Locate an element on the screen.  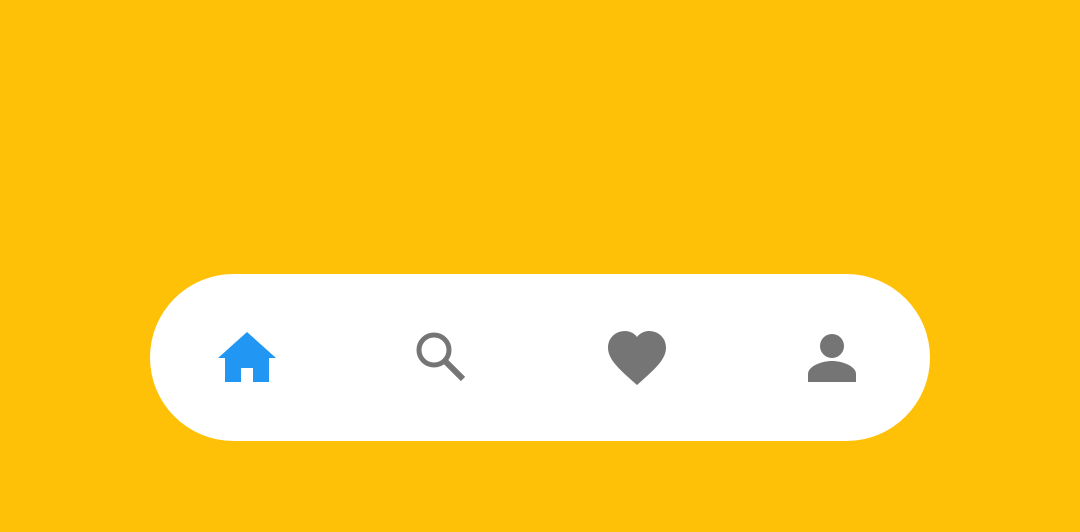
nav-item-favorites is located at coordinates (637, 357).